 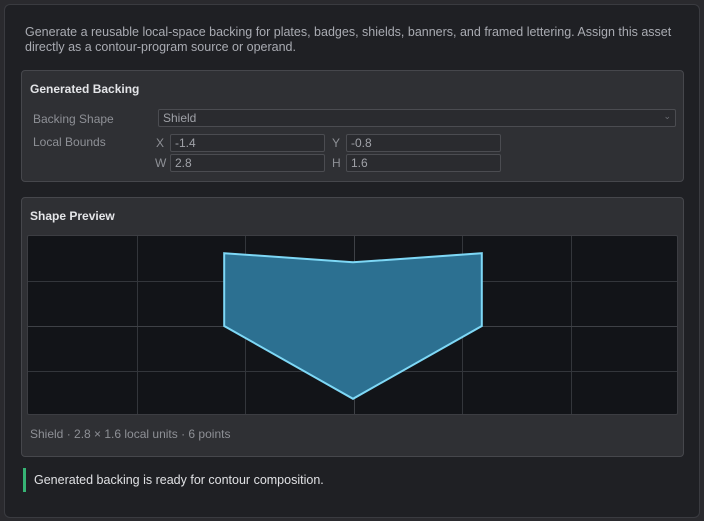 What do you see at coordinates (417, 118) in the screenshot?
I see `backing-shape-select: Shield ⌄` at bounding box center [417, 118].